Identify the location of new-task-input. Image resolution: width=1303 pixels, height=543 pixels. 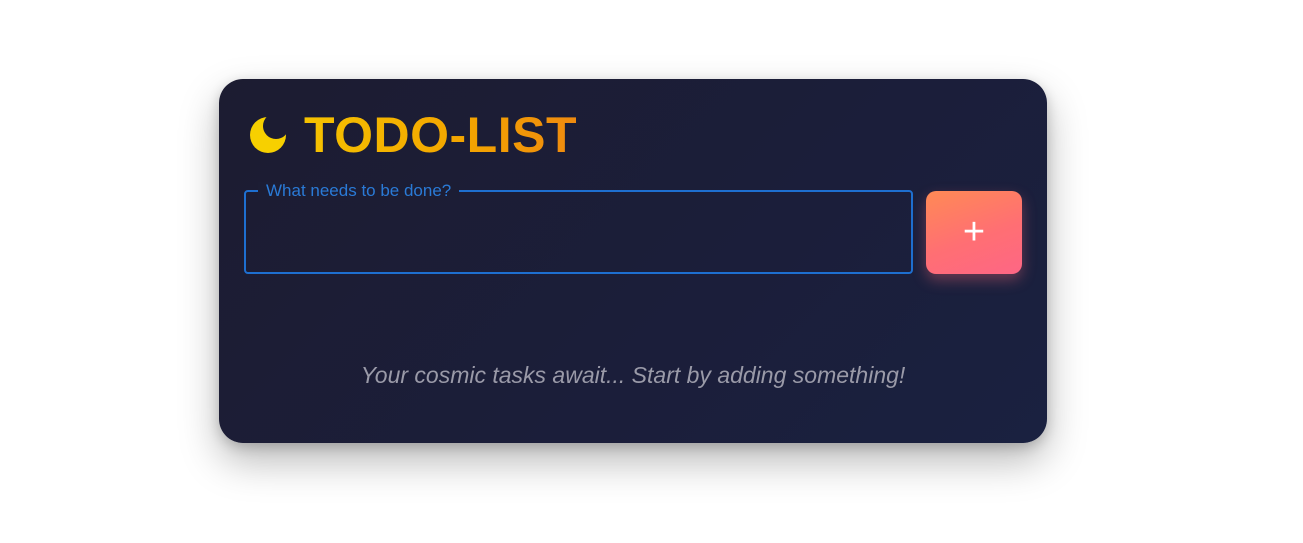
(578, 232).